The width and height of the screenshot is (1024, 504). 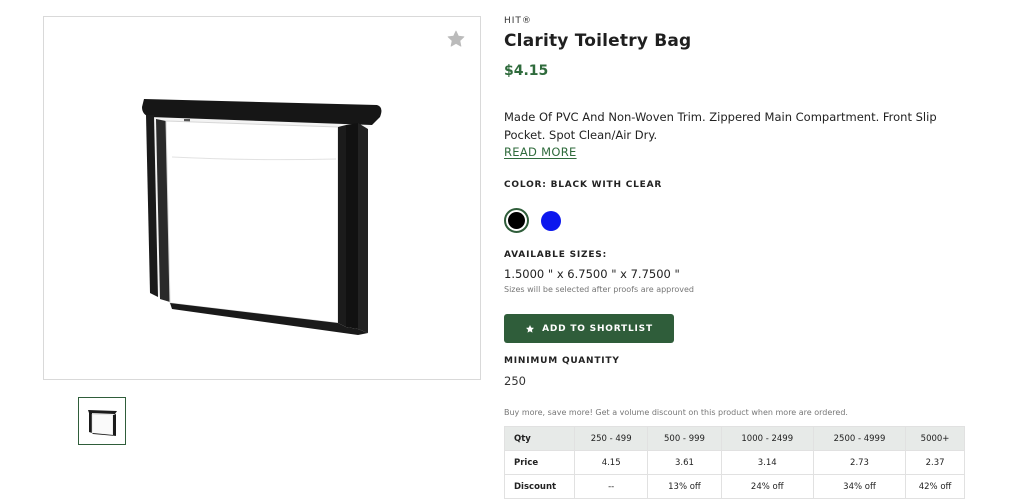 I want to click on row-label-discount: Discount, so click(x=539, y=486).